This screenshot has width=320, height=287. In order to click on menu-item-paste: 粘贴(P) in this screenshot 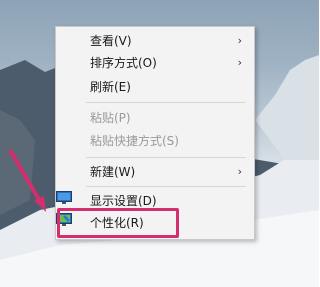, I will do `click(155, 118)`.